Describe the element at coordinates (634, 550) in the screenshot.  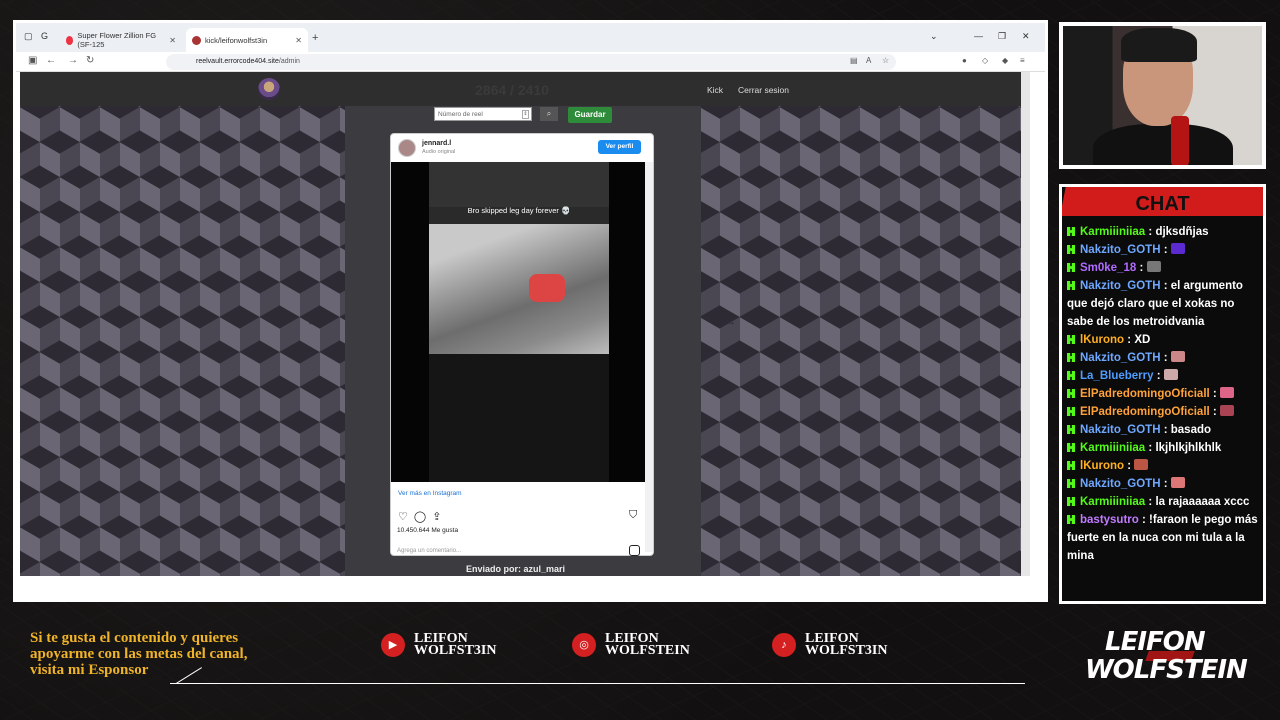
I see `instagram-logo-icon` at that location.